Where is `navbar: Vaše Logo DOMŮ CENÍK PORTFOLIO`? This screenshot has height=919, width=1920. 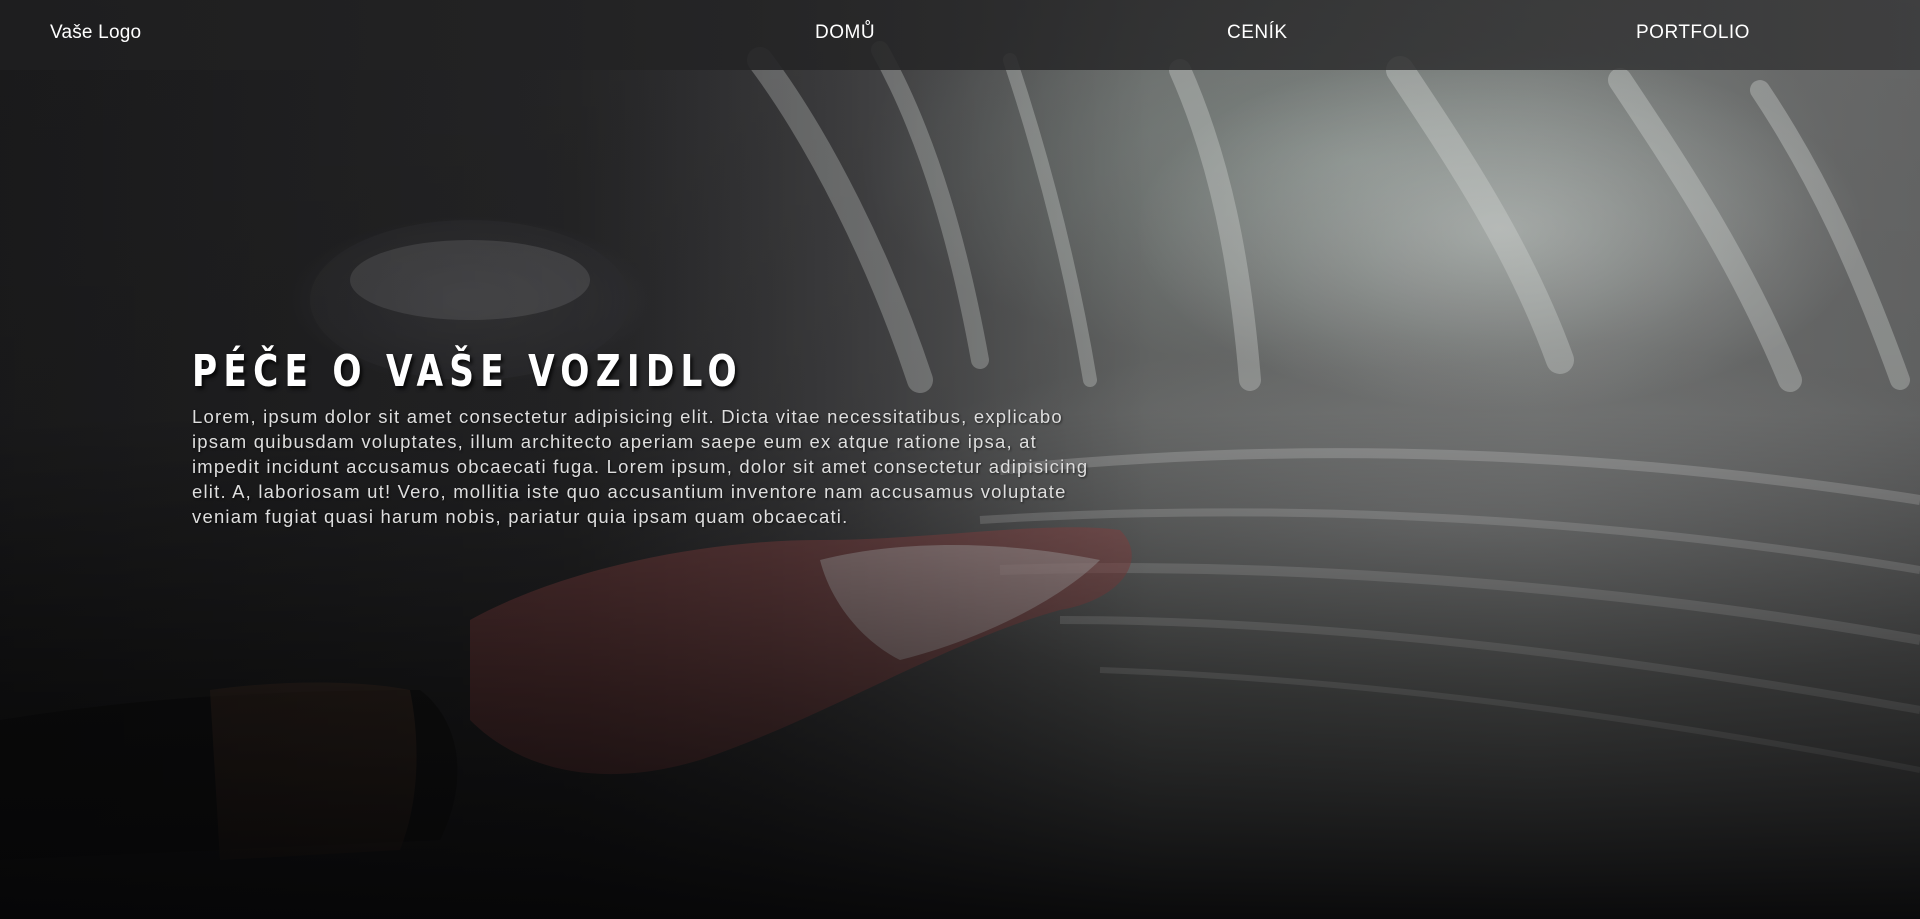 navbar: Vaše Logo DOMŮ CENÍK PORTFOLIO is located at coordinates (960, 35).